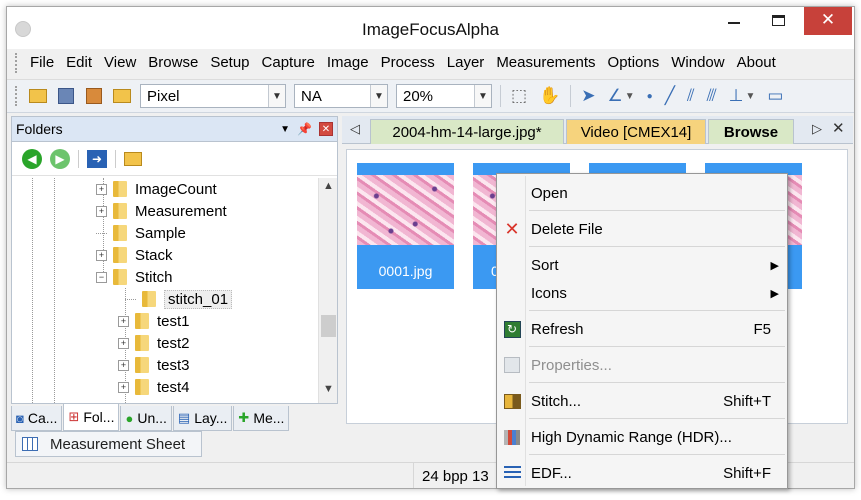  I want to click on tree-item-test3: + test3, so click(154, 365).